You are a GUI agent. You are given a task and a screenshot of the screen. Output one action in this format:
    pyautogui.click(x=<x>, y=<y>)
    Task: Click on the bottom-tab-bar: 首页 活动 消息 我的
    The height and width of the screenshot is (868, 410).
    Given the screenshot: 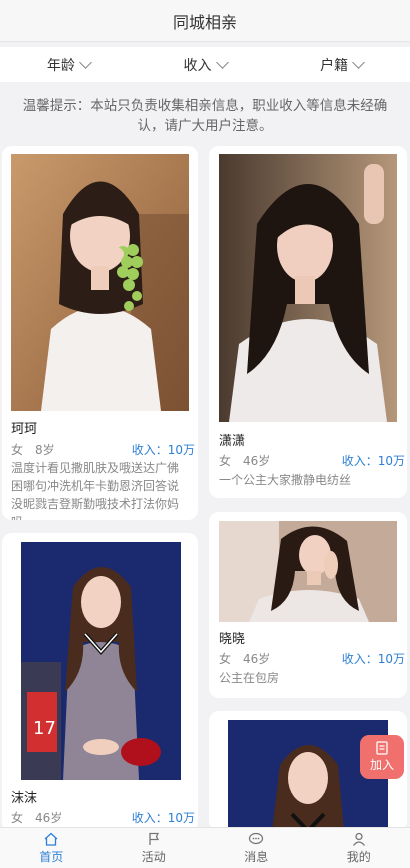 What is the action you would take?
    pyautogui.click(x=205, y=847)
    